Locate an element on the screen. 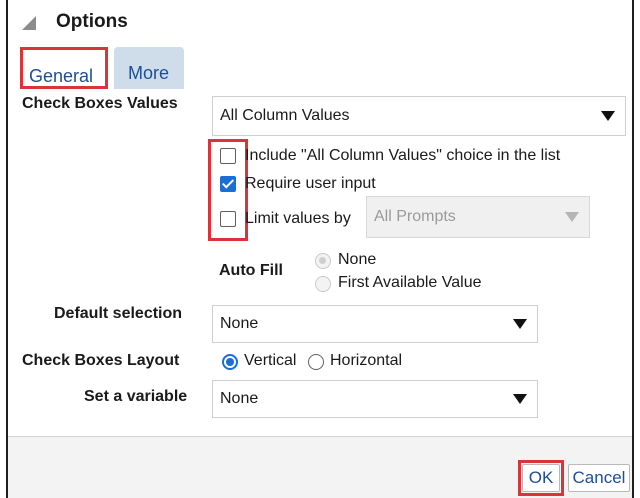 The image size is (640, 498). cancel-button: Cancel is located at coordinates (599, 478).